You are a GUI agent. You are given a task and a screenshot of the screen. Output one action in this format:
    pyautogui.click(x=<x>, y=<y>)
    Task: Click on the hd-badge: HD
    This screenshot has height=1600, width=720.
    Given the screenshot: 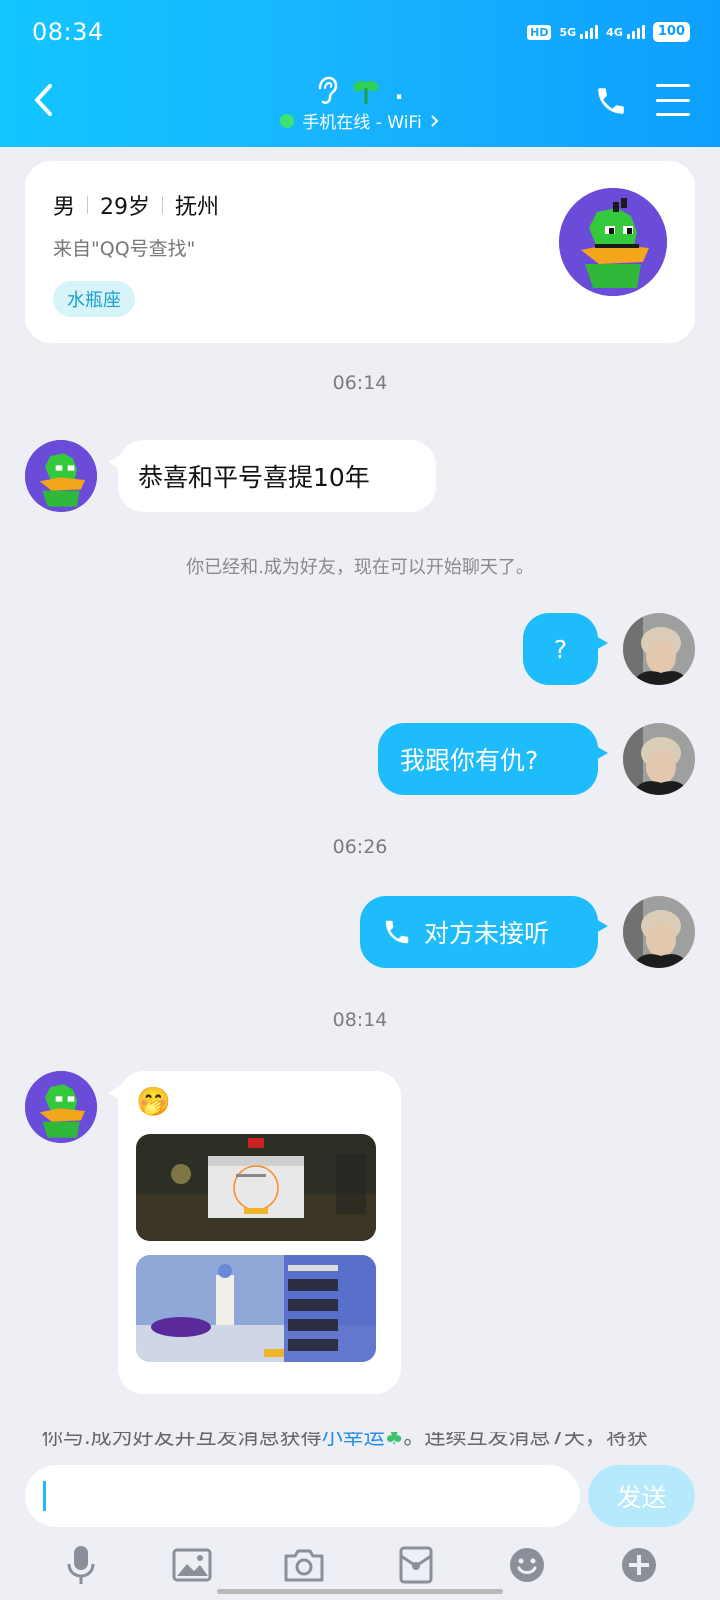 What is the action you would take?
    pyautogui.click(x=539, y=32)
    